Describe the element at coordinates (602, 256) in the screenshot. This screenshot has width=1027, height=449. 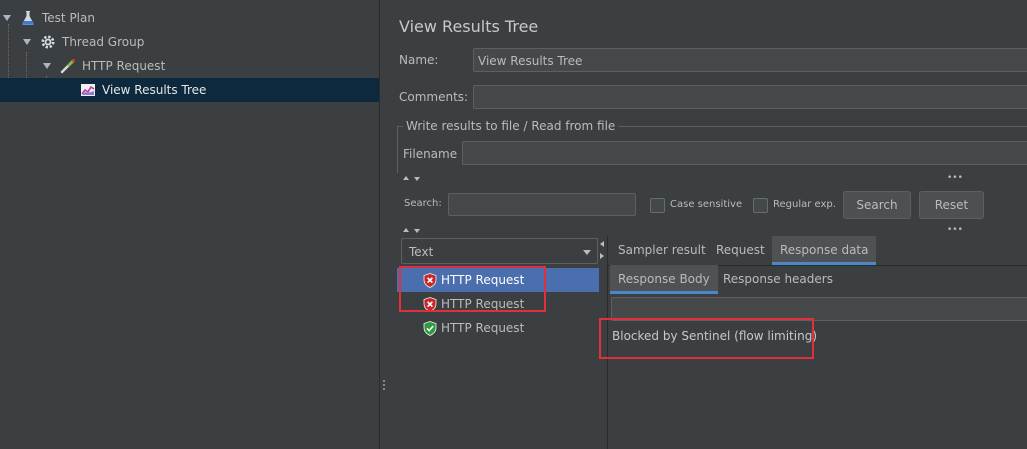
I see `arrow-right-icon` at that location.